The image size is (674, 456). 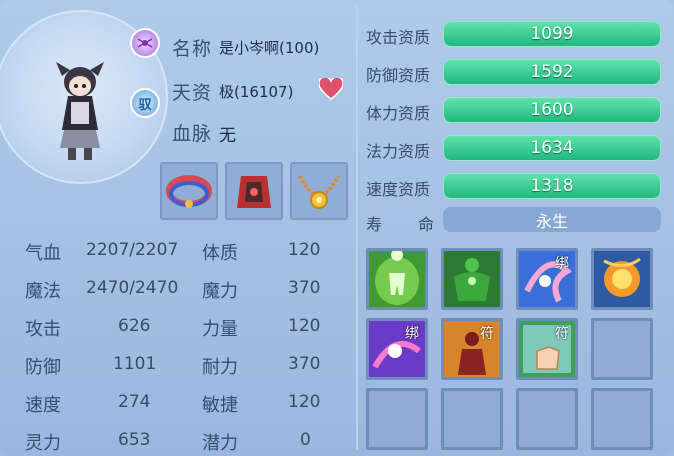 I want to click on stat-label: 速度, so click(x=43, y=405).